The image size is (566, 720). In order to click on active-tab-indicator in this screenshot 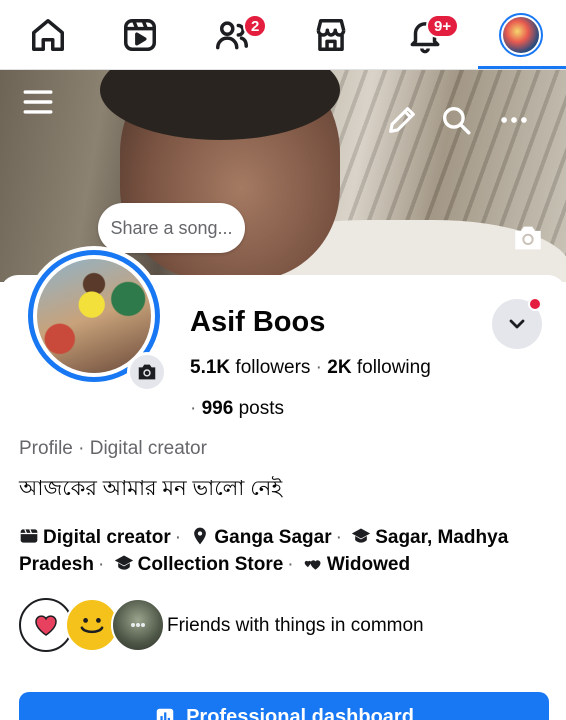, I will do `click(522, 67)`.